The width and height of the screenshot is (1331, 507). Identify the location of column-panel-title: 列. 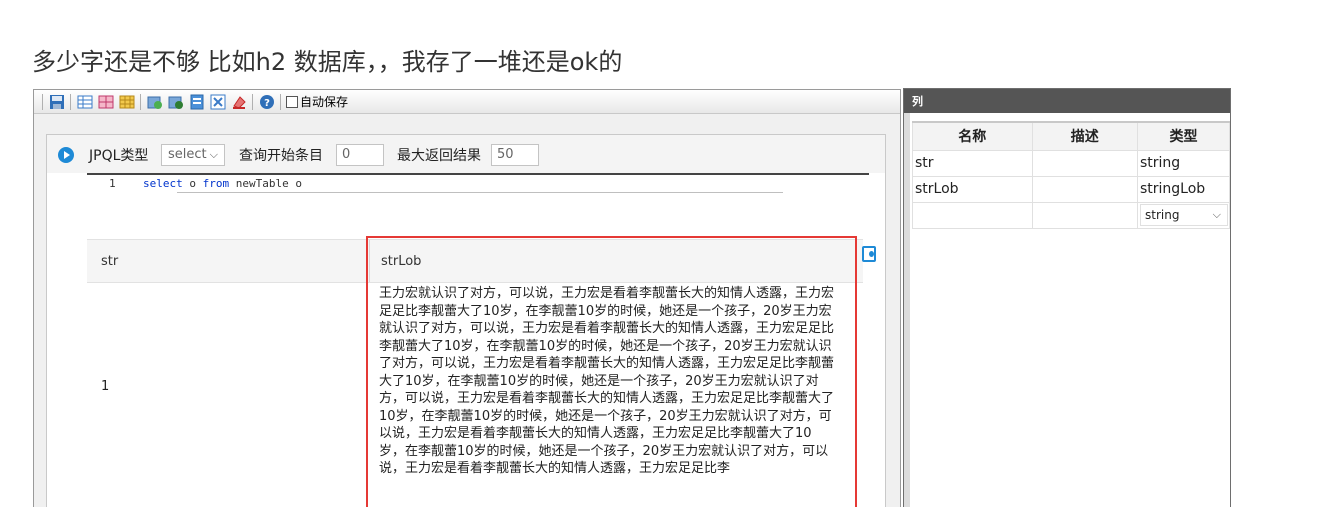
(1067, 101).